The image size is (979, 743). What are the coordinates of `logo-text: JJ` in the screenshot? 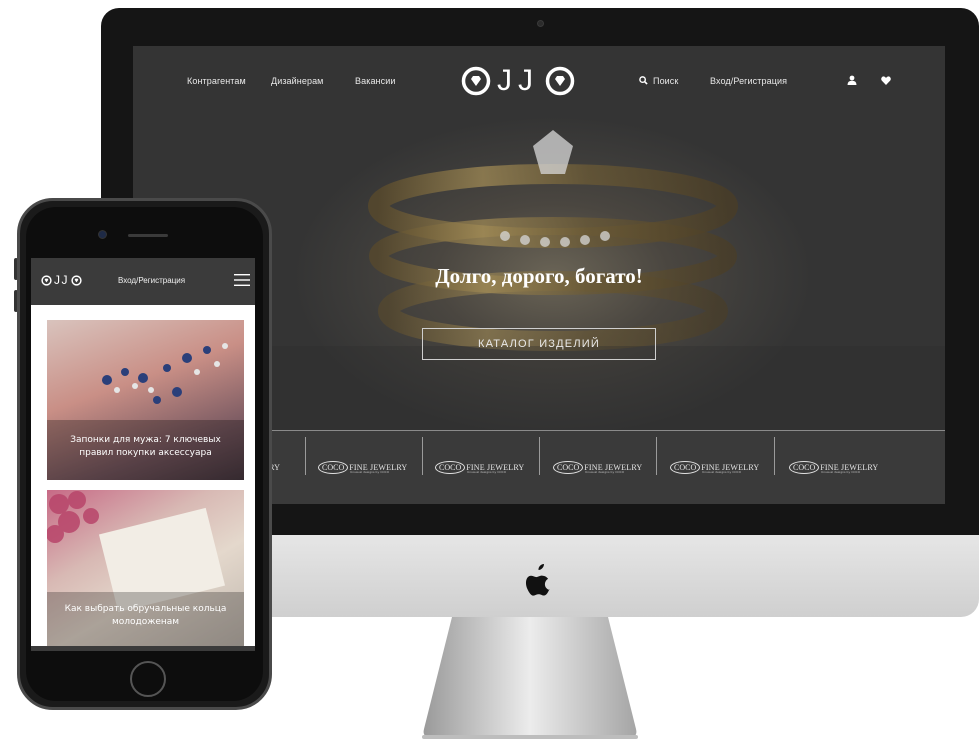 It's located at (518, 80).